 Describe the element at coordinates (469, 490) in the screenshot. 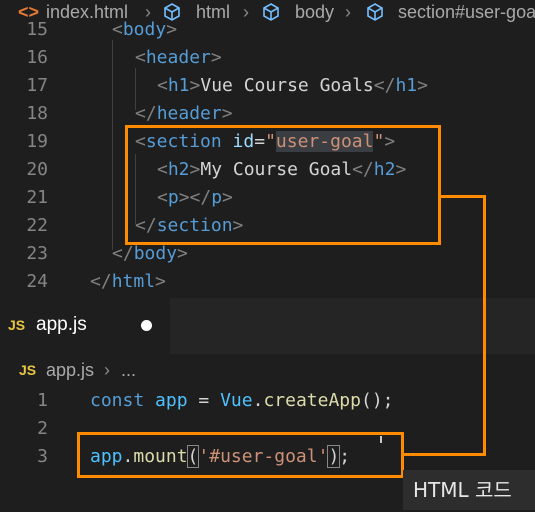

I see `caption-label: HTML 코드` at that location.